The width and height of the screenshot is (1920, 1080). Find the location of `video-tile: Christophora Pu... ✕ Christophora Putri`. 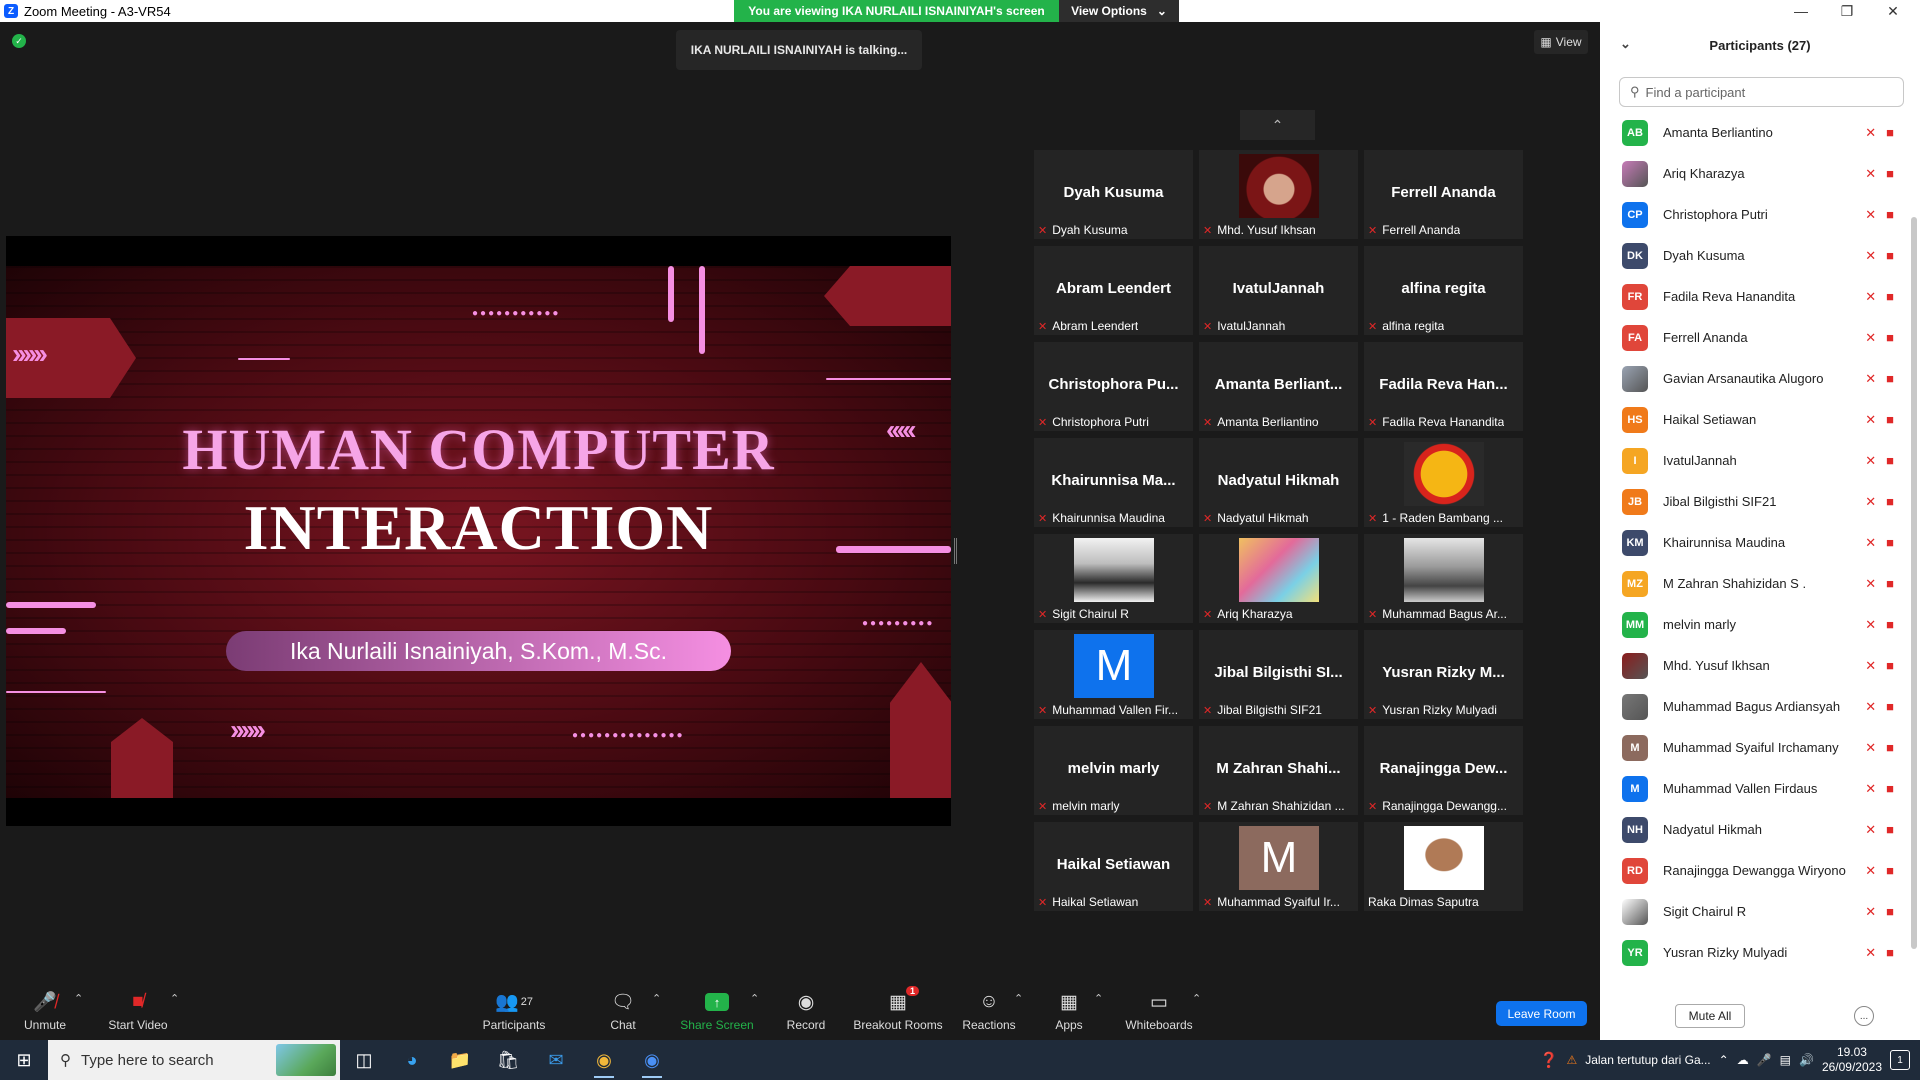

video-tile: Christophora Pu... ✕ Christophora Putri is located at coordinates (1113, 386).